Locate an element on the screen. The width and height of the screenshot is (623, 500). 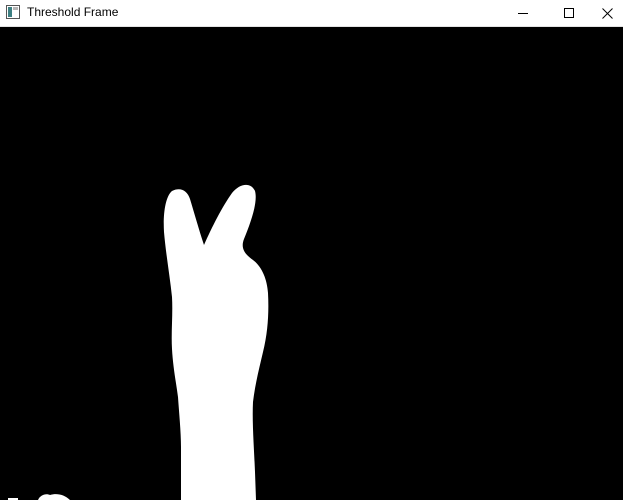
minimize-button is located at coordinates (523, 13).